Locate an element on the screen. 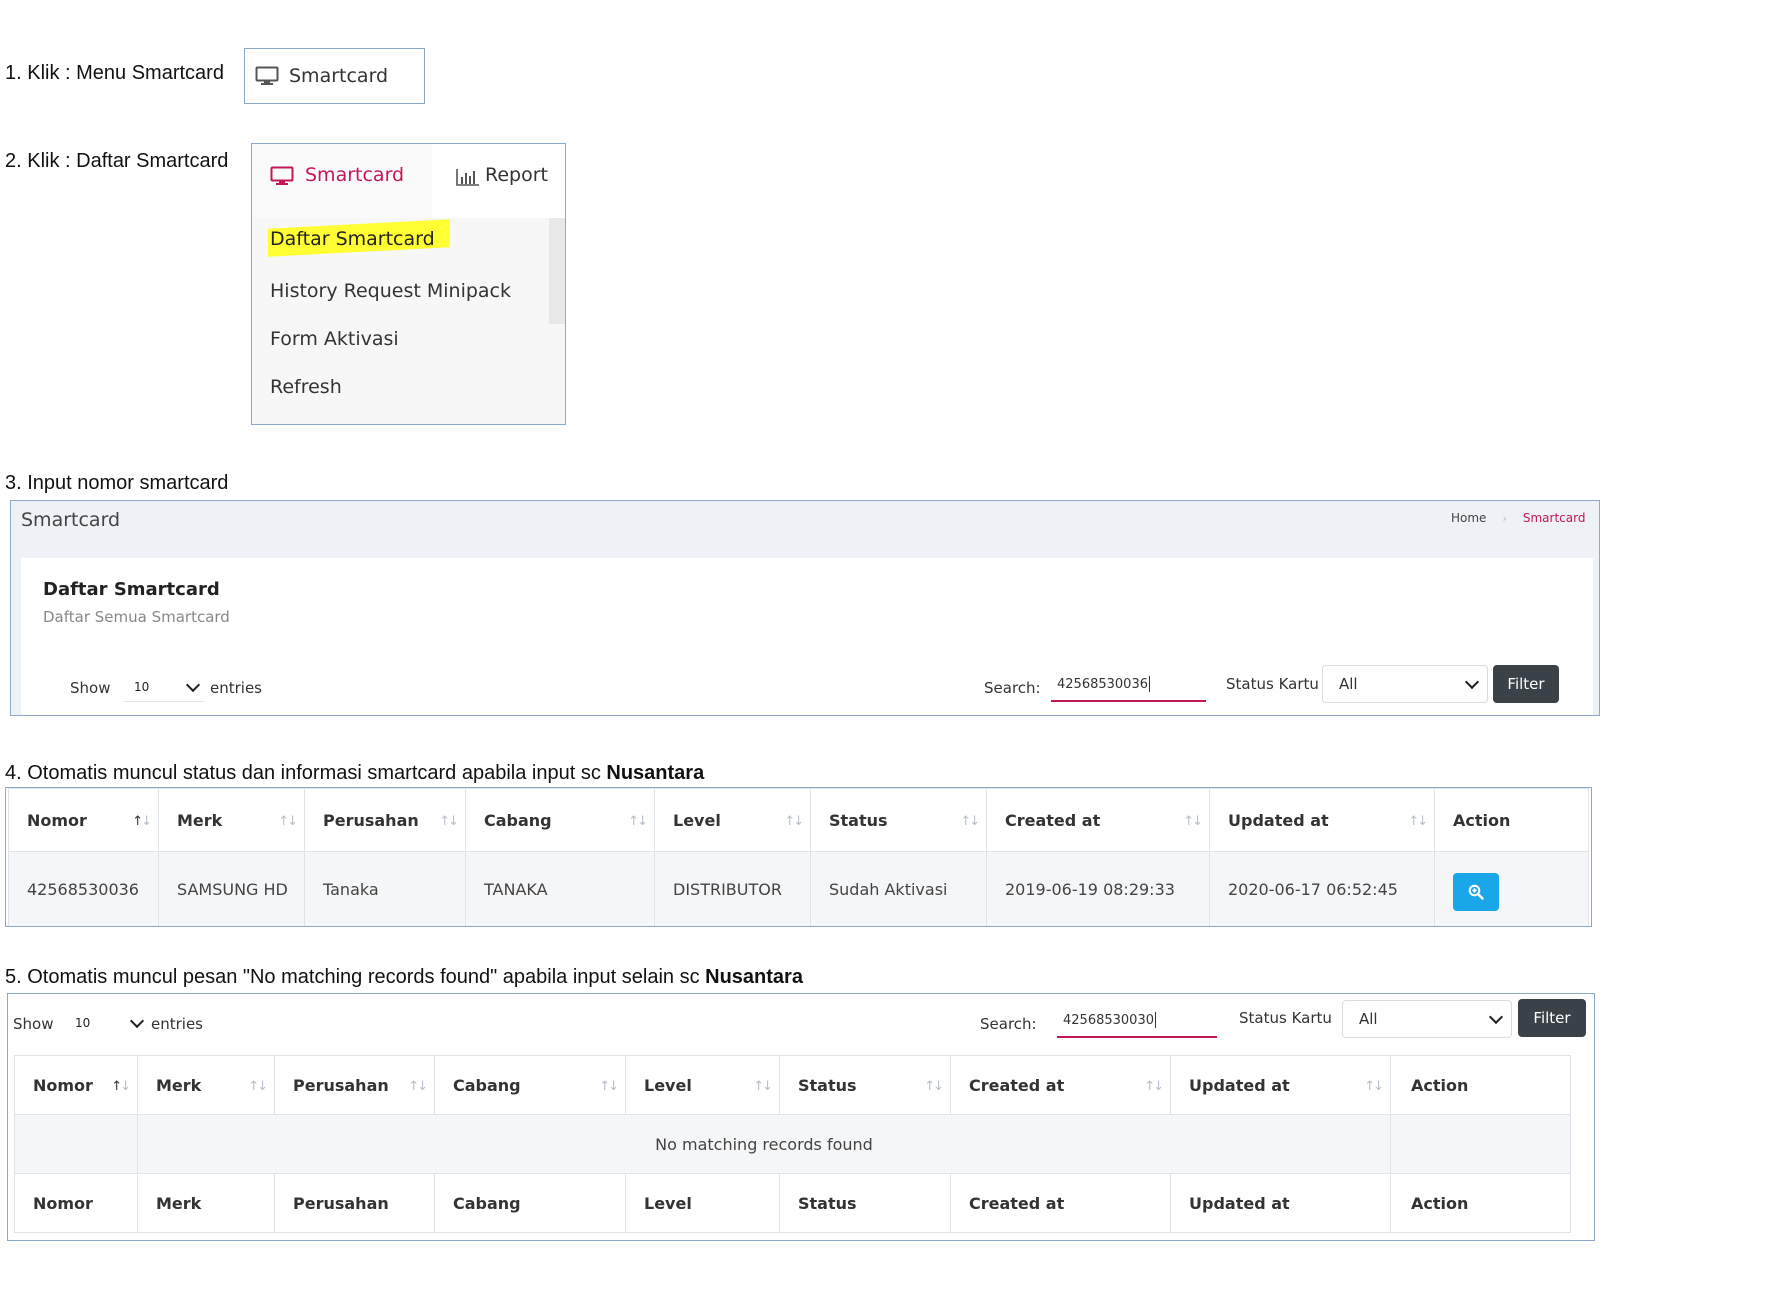  footer-perusahan: Perusahan is located at coordinates (354, 1203).